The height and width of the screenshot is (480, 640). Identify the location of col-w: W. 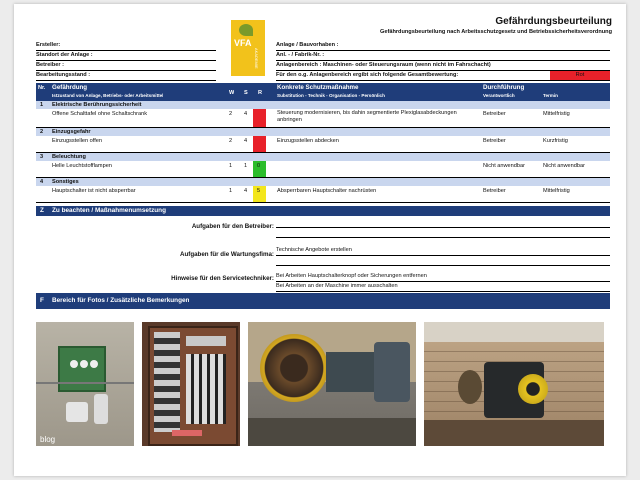
(232, 93).